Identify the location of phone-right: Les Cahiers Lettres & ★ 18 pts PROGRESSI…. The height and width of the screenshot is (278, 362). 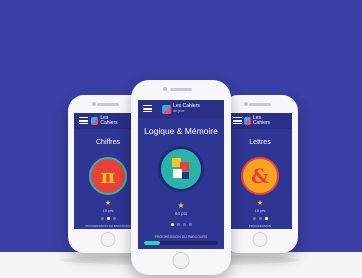
(260, 174).